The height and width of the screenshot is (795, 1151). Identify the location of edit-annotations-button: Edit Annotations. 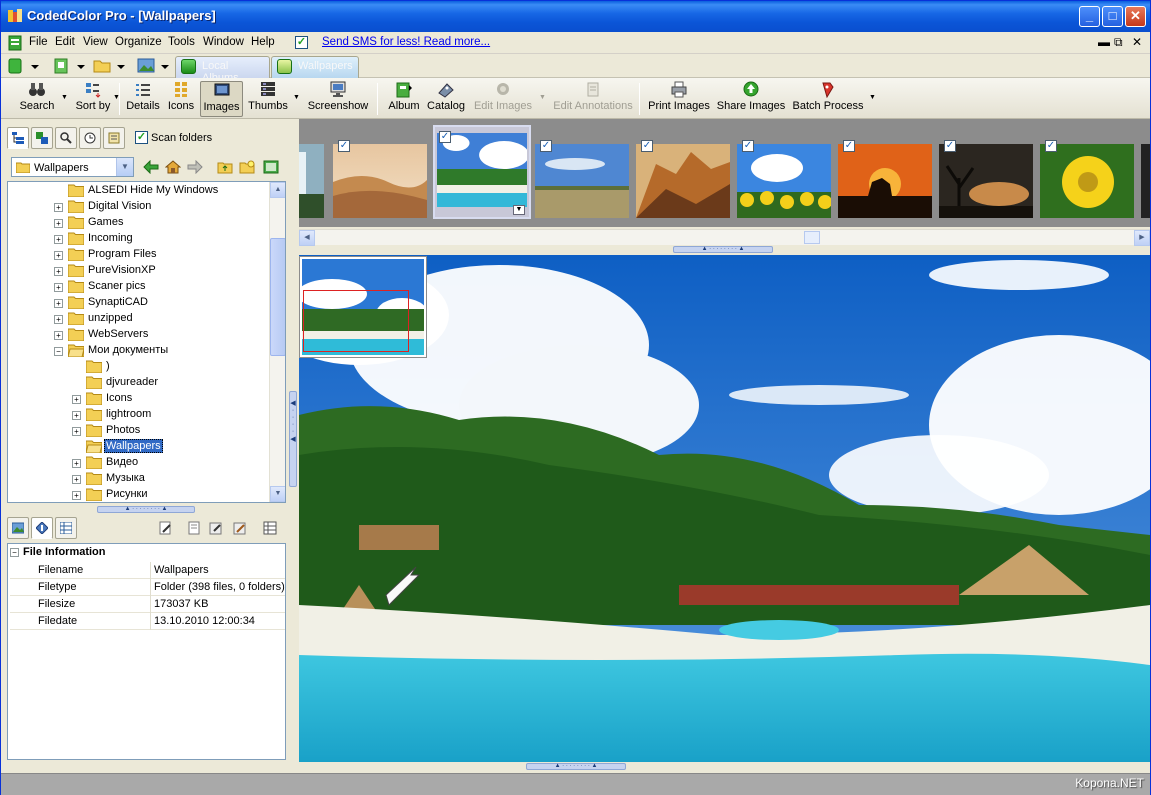
(593, 99).